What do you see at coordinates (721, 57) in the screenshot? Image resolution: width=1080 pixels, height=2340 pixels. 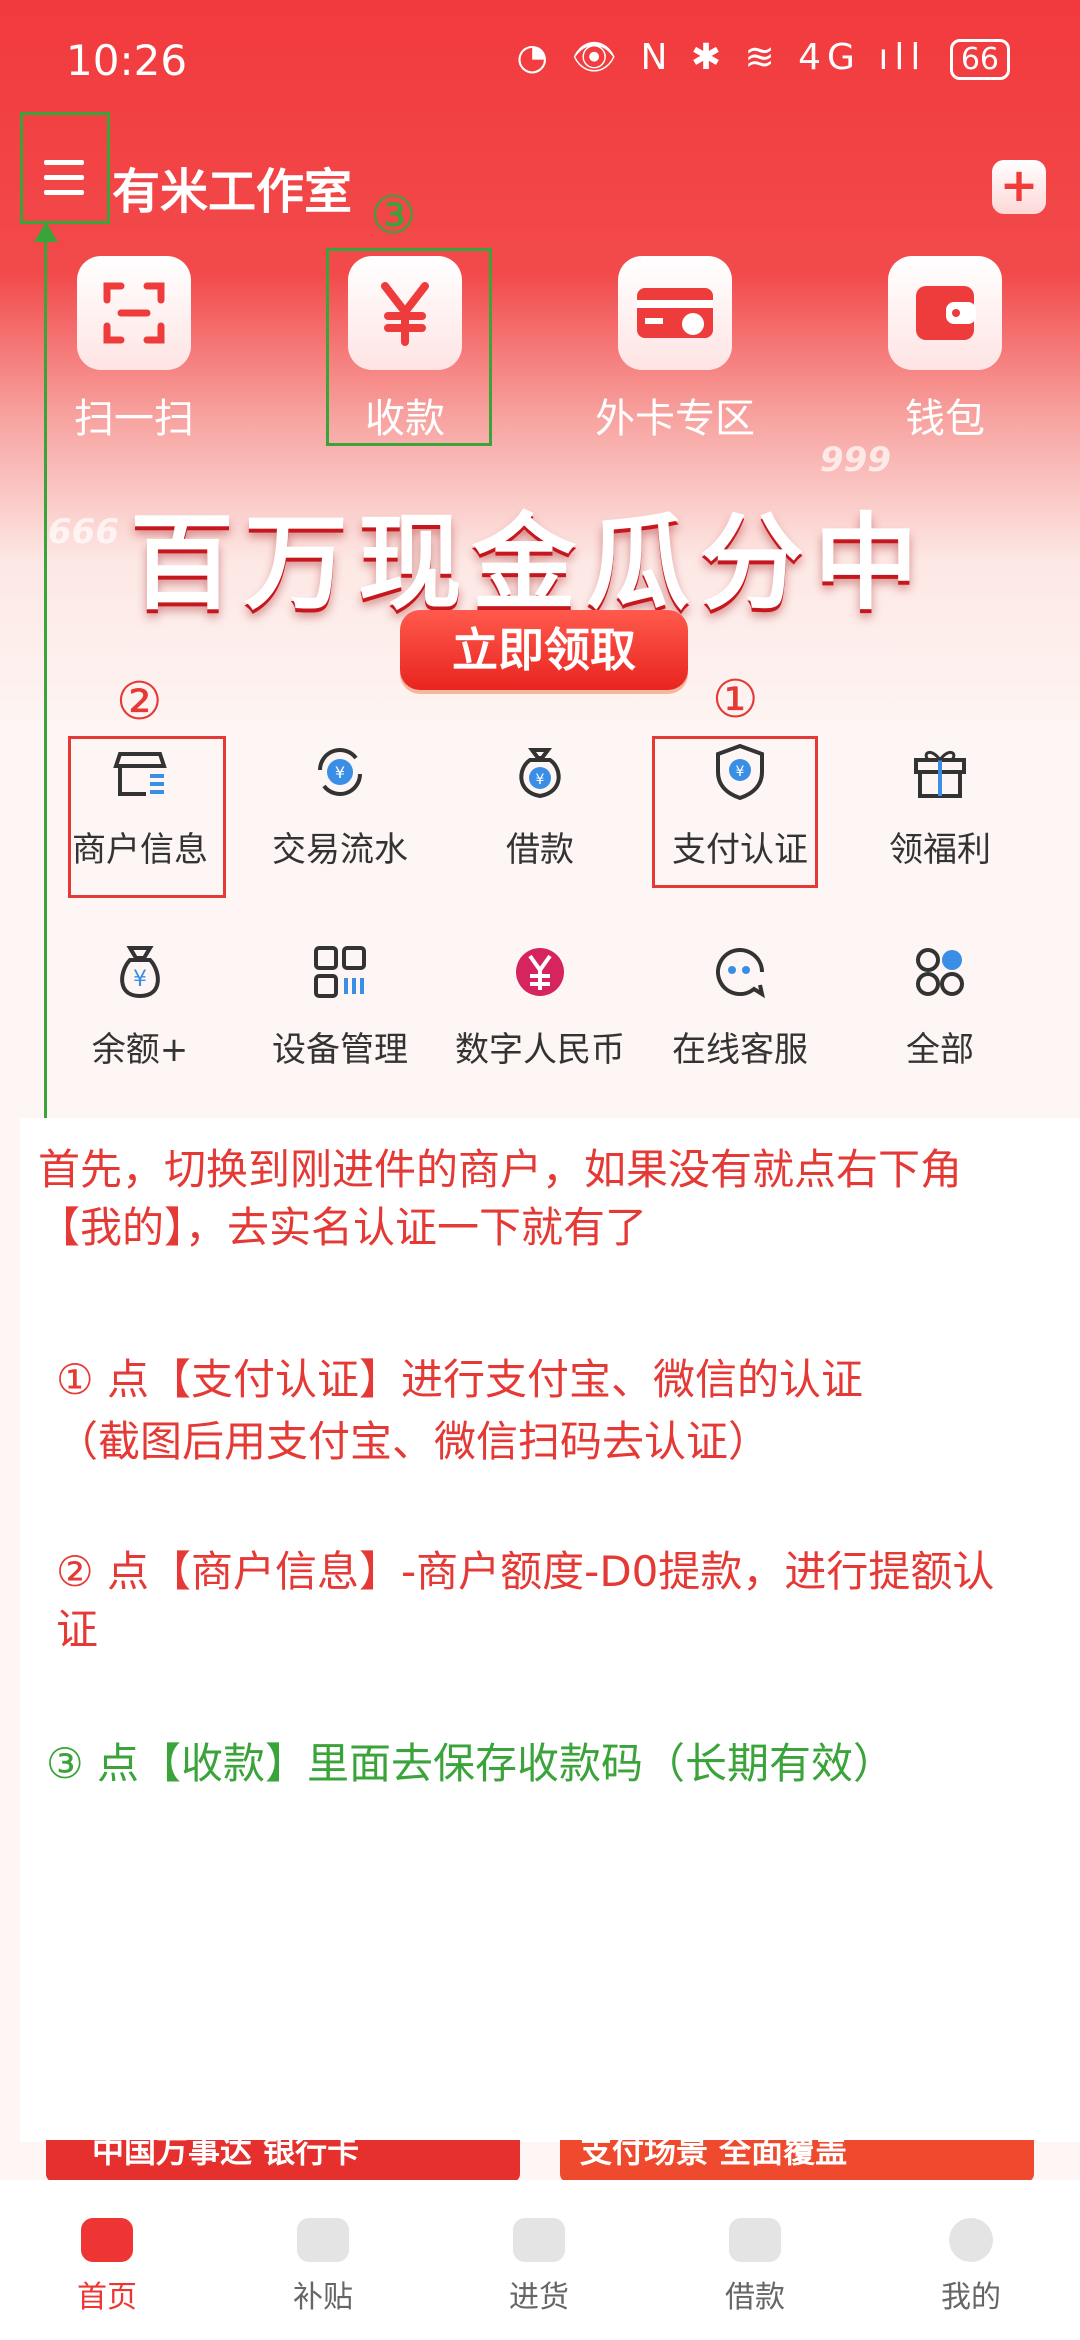 I see `status-indicator-icons: ◔ 👁 N ✱ ≋ 4G ıll` at bounding box center [721, 57].